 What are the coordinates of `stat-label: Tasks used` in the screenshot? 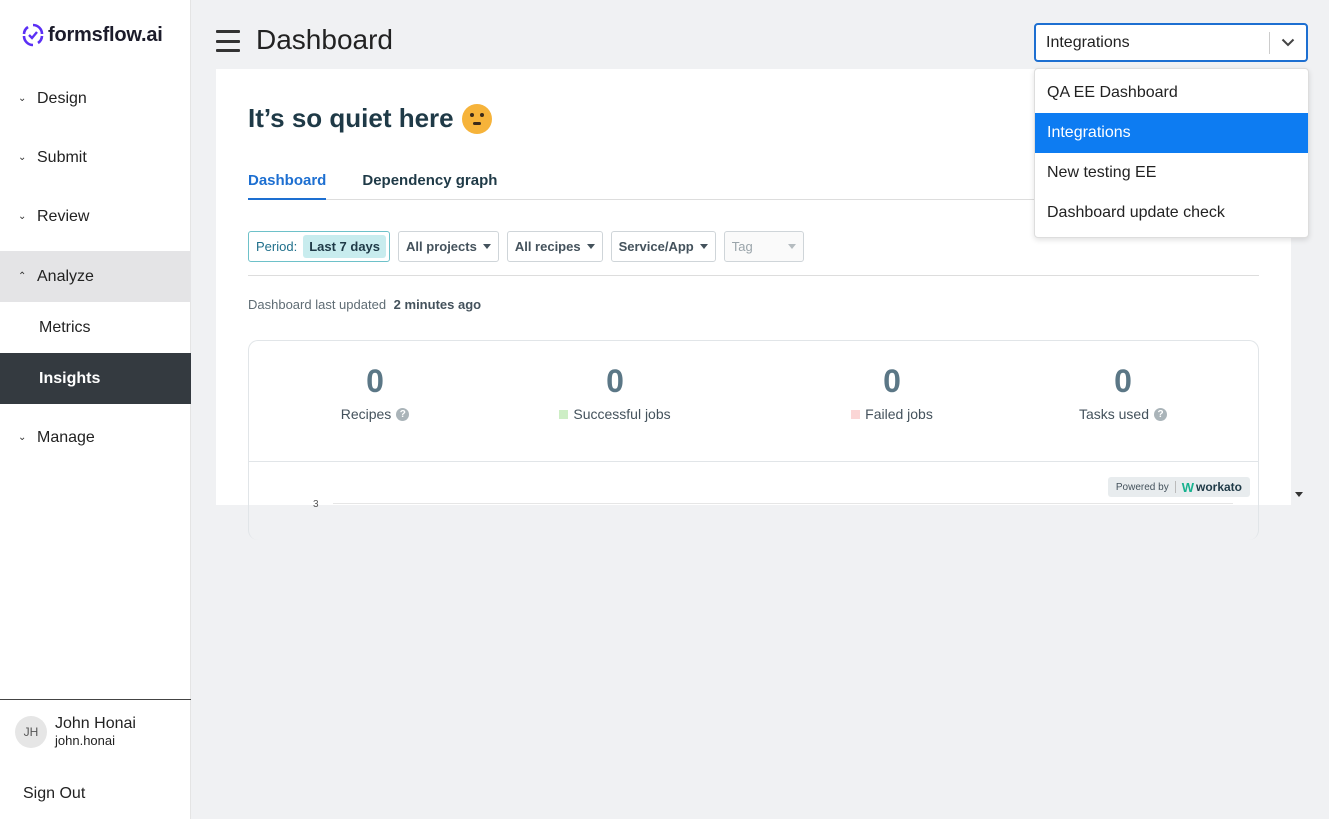 It's located at (1114, 414).